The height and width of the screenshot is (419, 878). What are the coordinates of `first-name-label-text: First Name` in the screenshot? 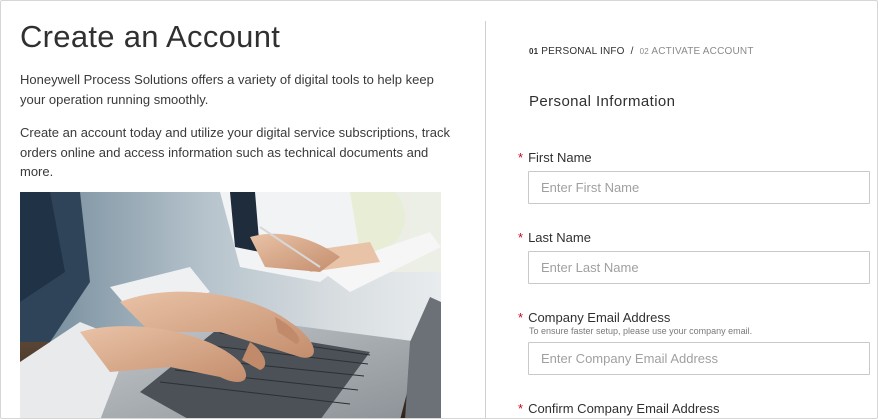 It's located at (560, 157).